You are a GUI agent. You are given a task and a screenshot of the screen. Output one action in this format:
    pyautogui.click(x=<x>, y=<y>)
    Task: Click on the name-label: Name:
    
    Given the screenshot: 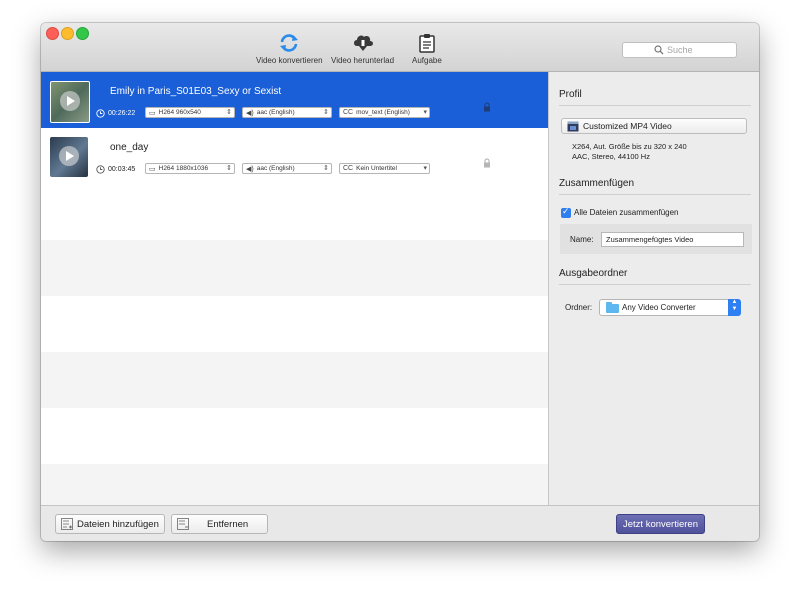 What is the action you would take?
    pyautogui.click(x=582, y=239)
    